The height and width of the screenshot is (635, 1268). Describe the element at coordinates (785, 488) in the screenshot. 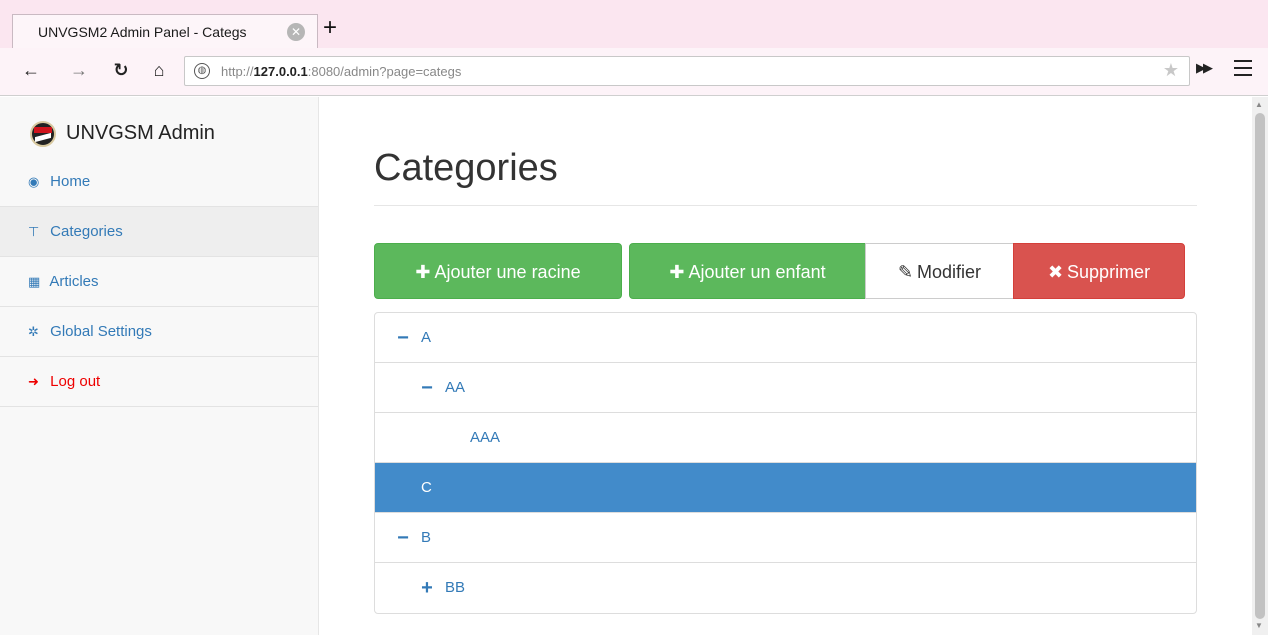

I see `tree-node-c: C` at that location.